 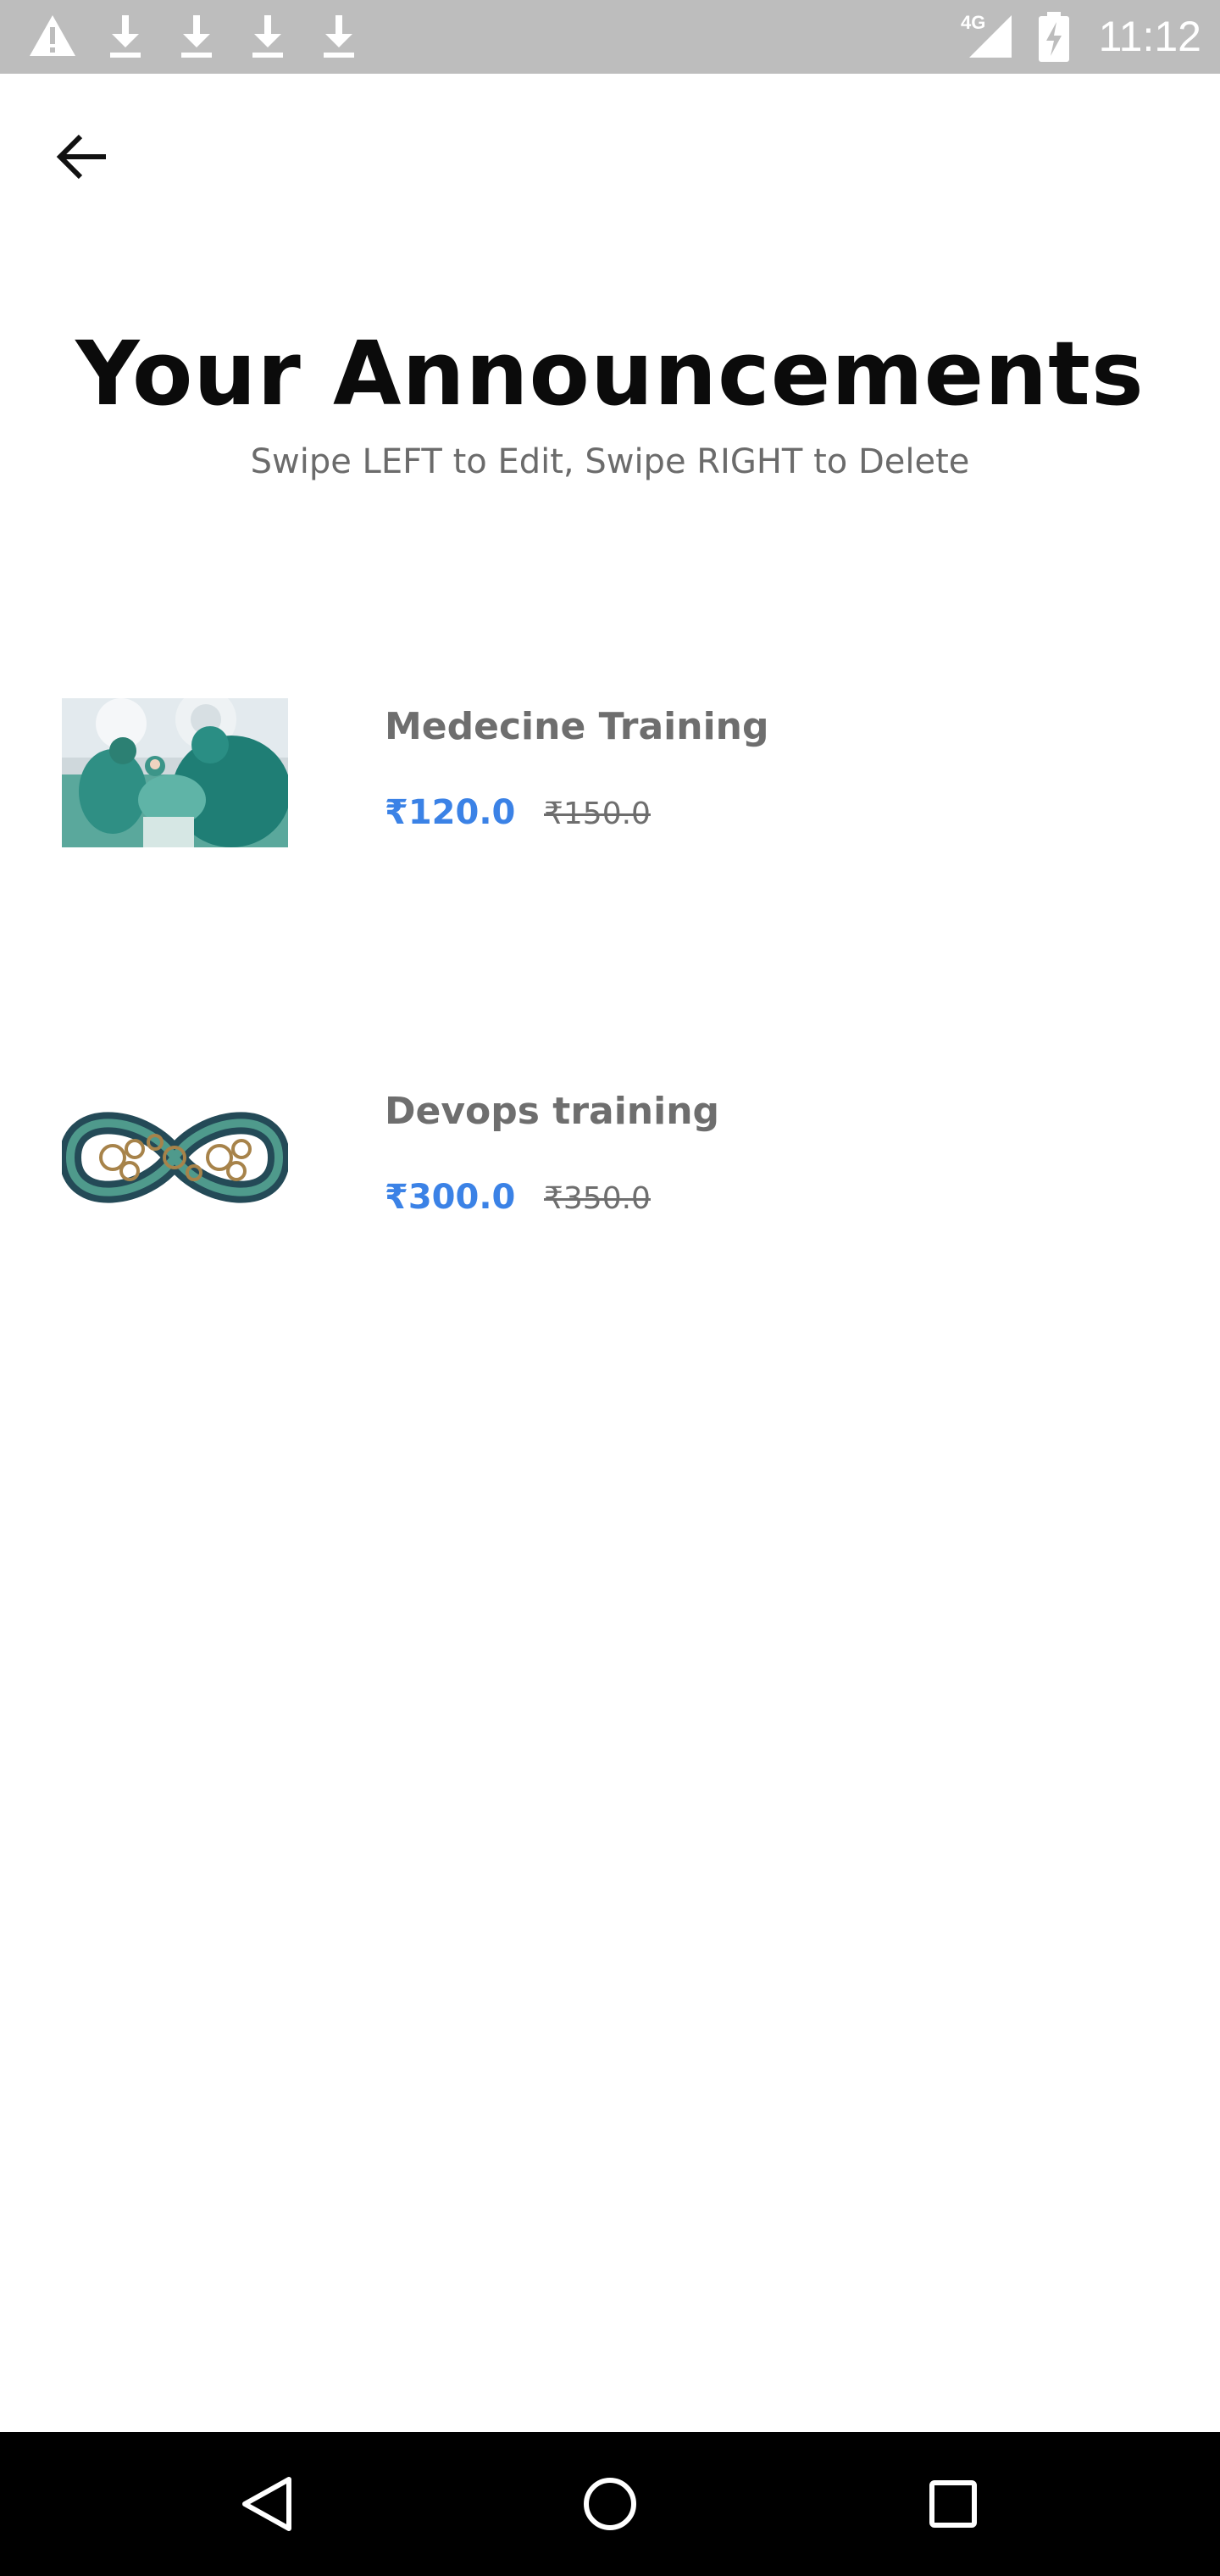 I want to click on signal-4g-icon: 4G, so click(x=988, y=35).